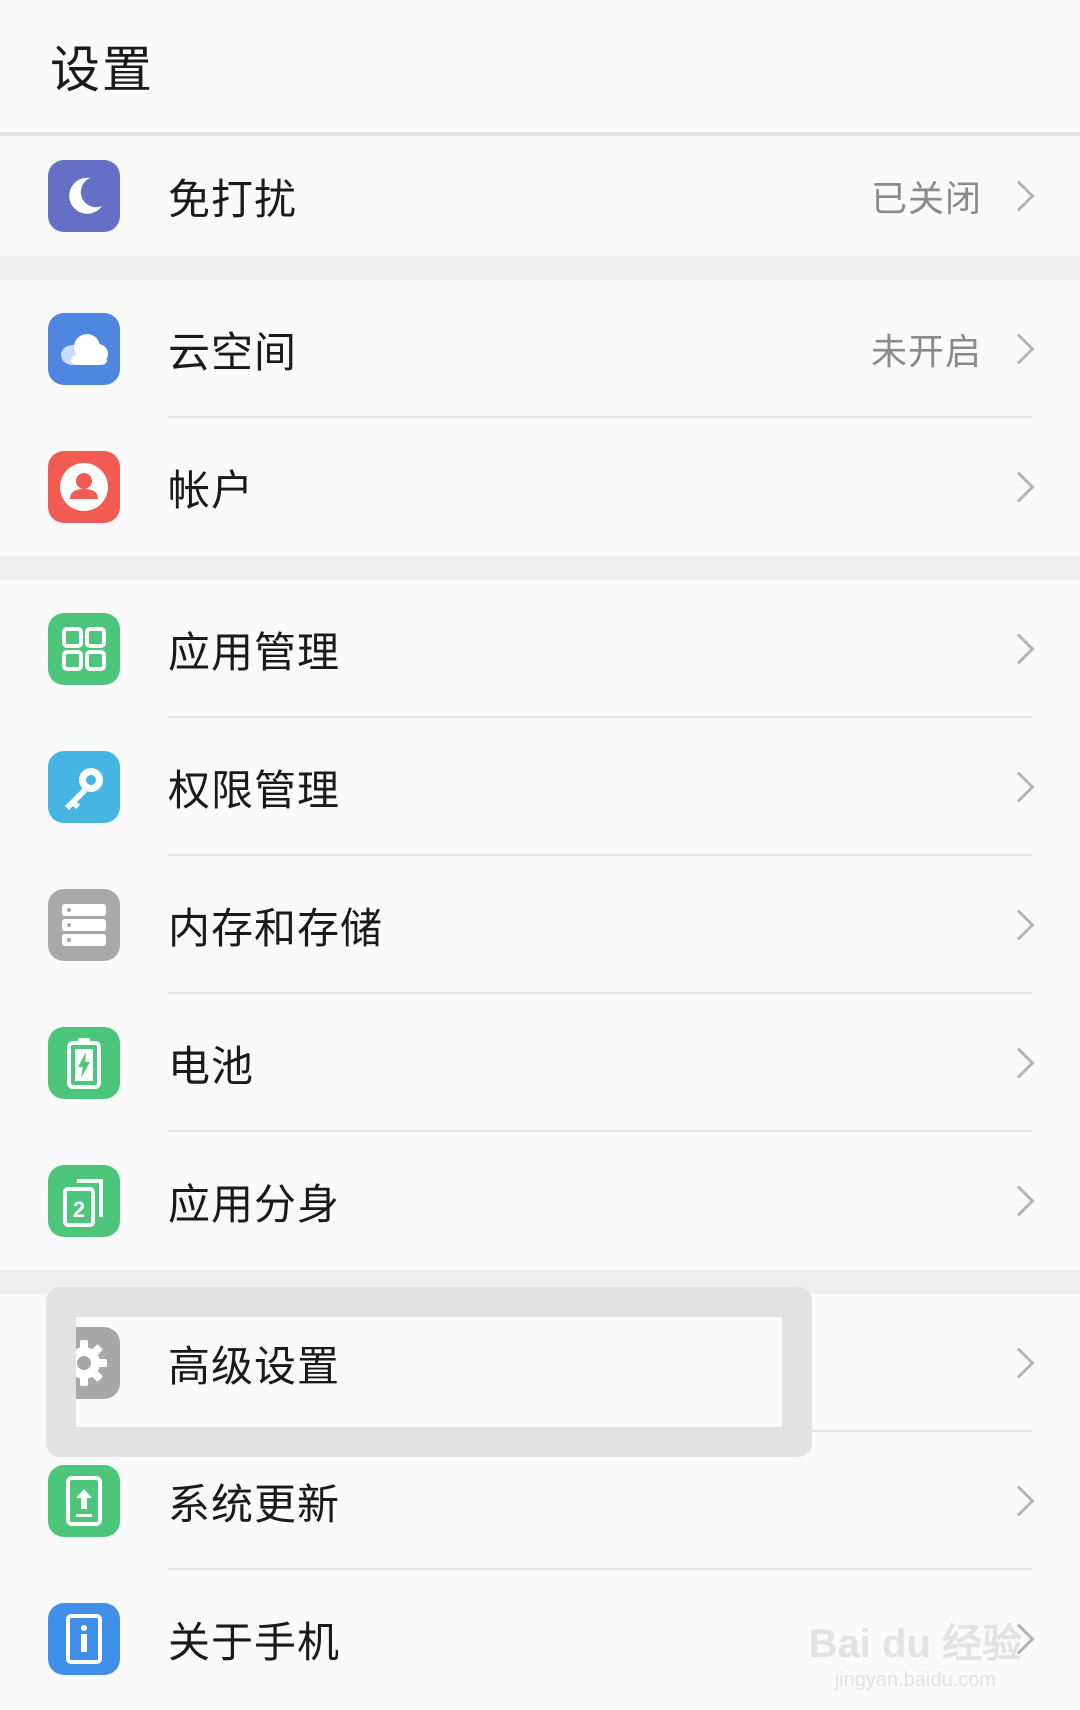 The image size is (1080, 1710). What do you see at coordinates (211, 1066) in the screenshot?
I see `row-label: 电池` at bounding box center [211, 1066].